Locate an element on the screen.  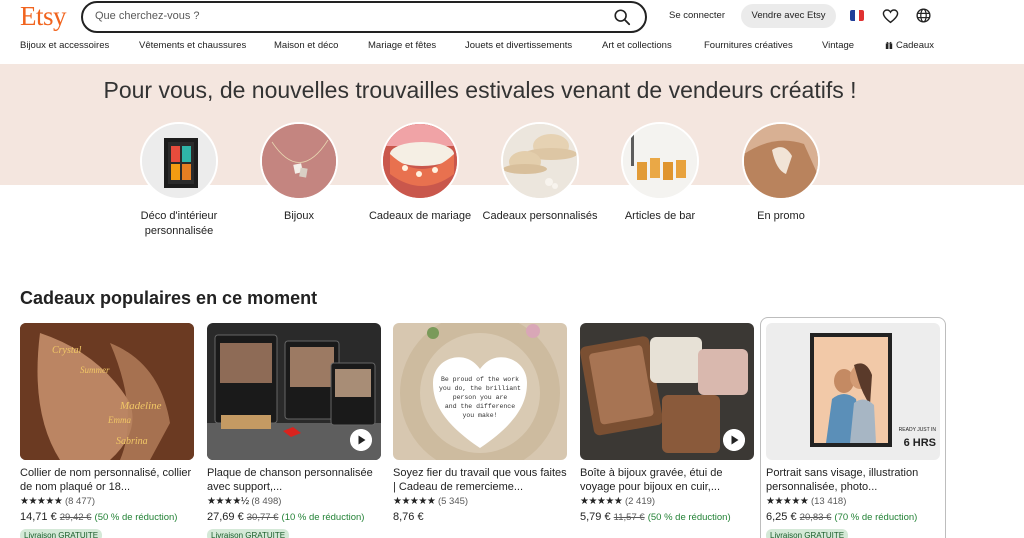
review-count: (13 418) is located at coordinates (828, 501).